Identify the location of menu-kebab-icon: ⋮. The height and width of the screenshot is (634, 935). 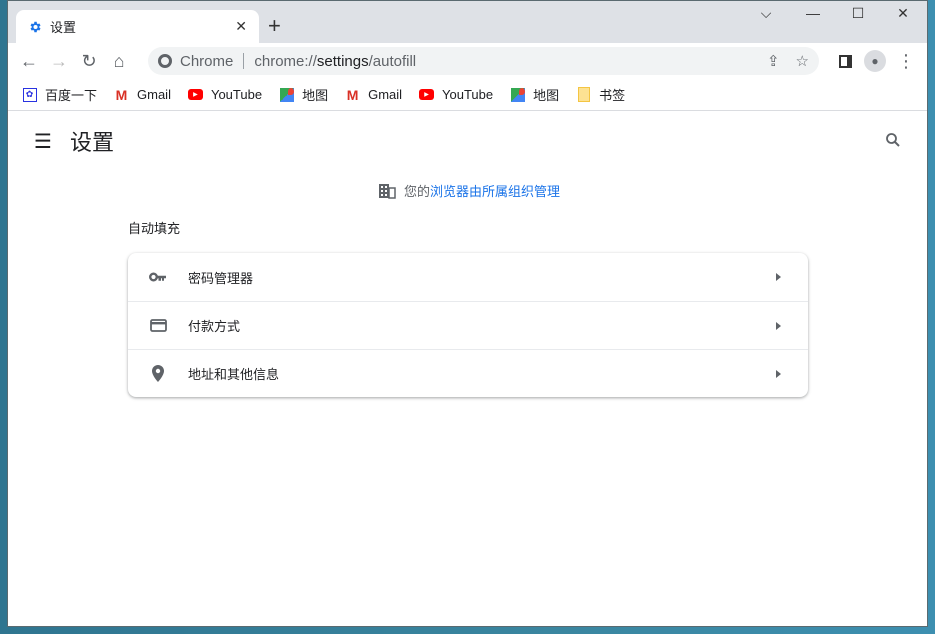
(906, 61).